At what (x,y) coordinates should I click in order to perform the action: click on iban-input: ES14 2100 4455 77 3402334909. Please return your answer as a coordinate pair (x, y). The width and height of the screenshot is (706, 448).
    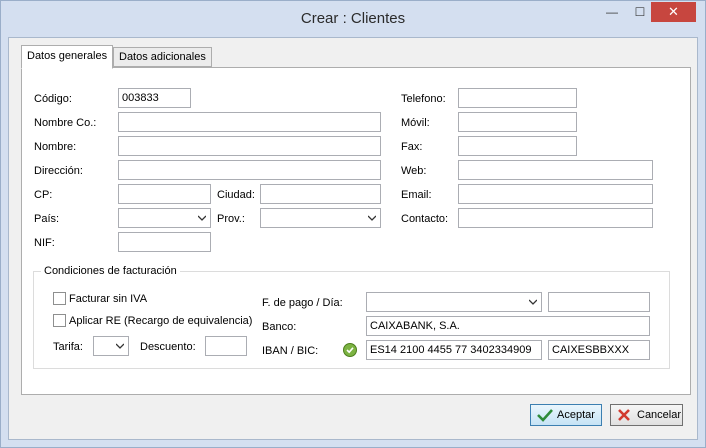
    Looking at the image, I should click on (454, 350).